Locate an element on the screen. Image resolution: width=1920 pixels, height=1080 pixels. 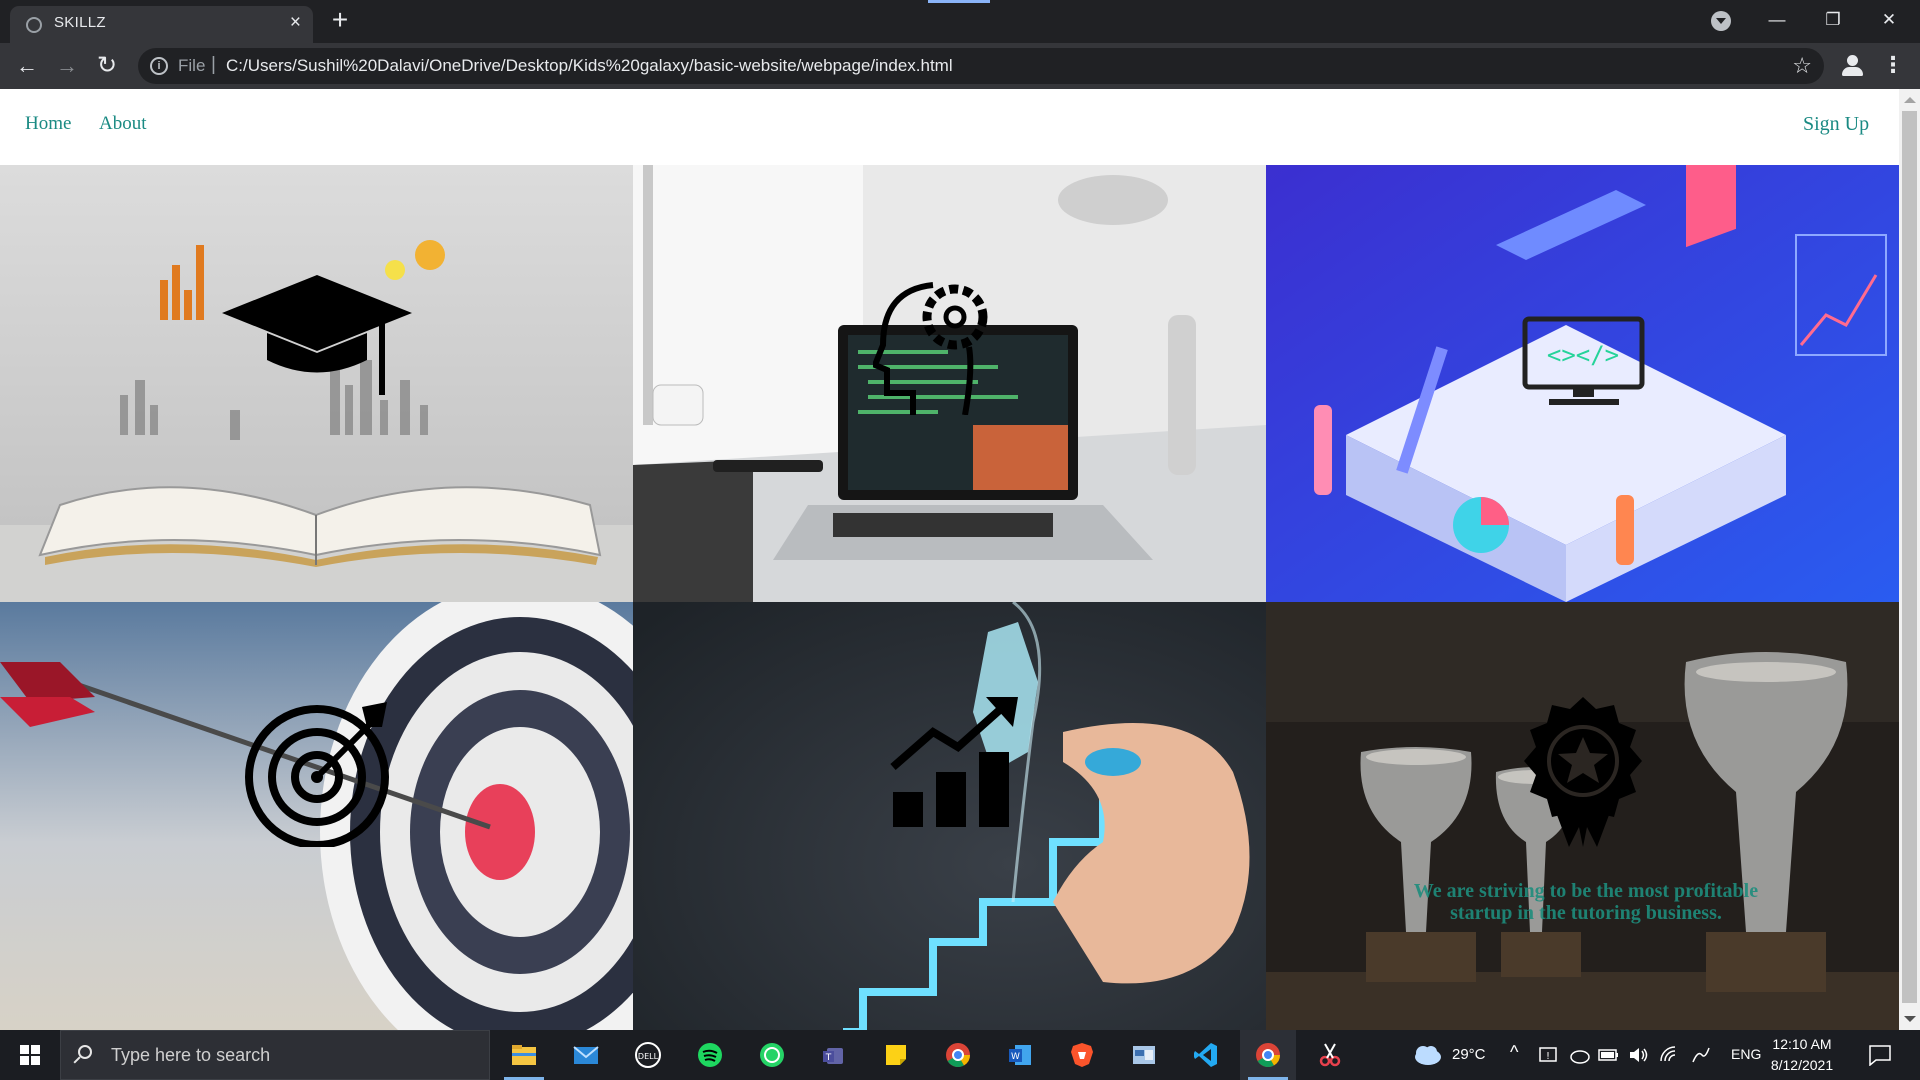
taskbar-file-explorer is located at coordinates (524, 1055).